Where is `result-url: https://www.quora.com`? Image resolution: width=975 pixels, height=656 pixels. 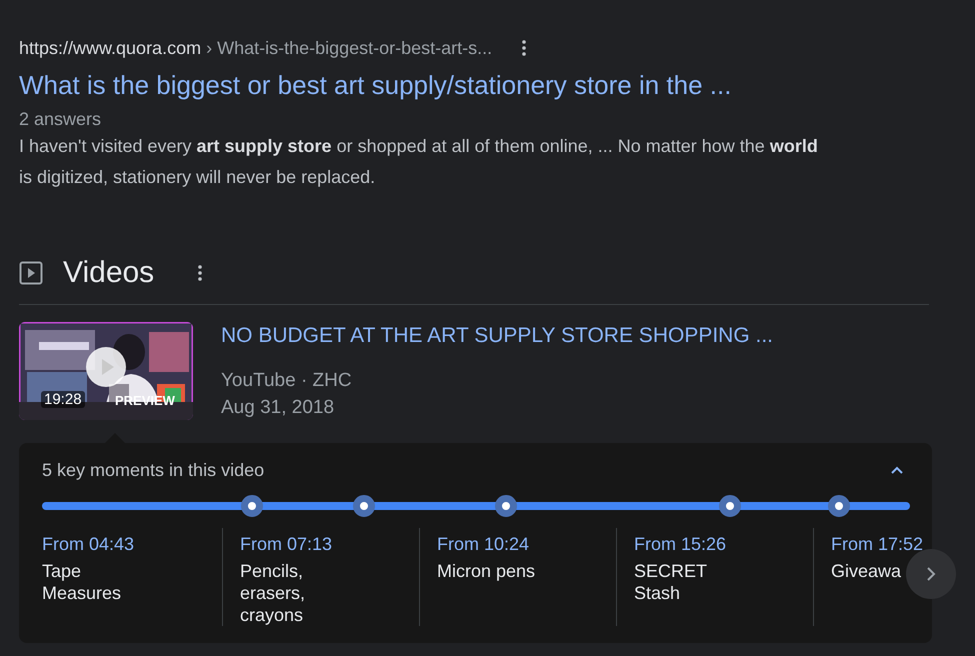 result-url: https://www.quora.com is located at coordinates (110, 48).